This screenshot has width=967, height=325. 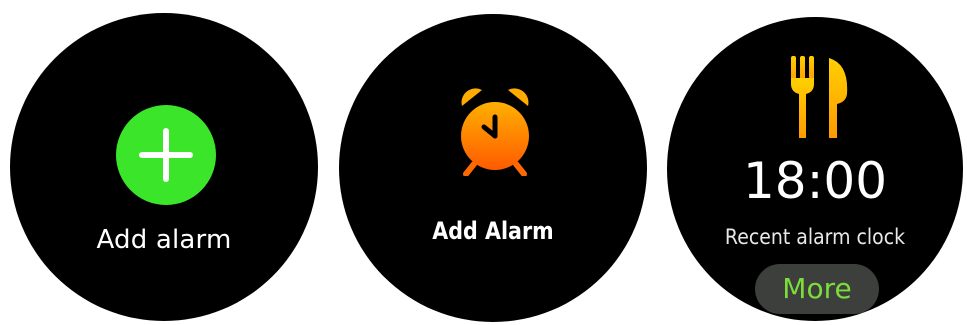 I want to click on alarm-clock-icon, so click(x=495, y=130).